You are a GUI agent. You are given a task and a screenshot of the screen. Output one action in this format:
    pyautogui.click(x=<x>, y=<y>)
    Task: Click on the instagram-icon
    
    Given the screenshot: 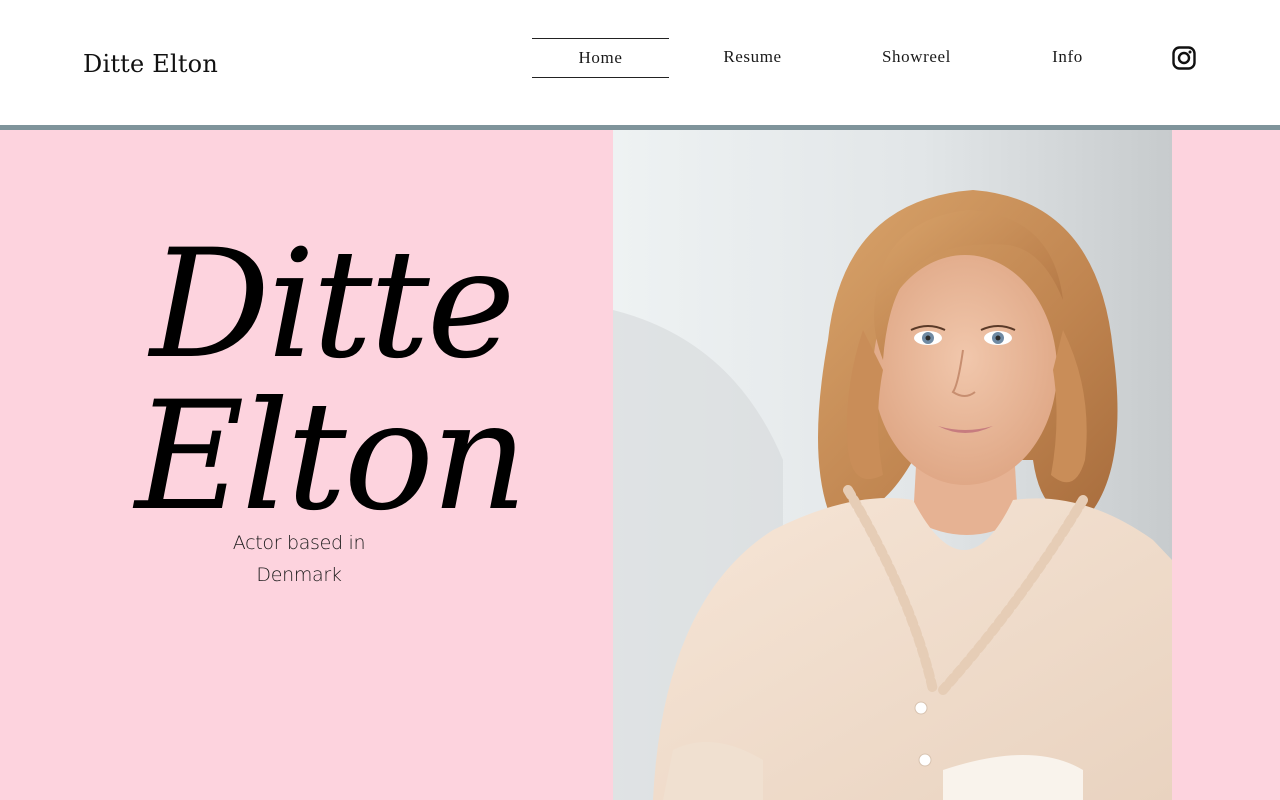 What is the action you would take?
    pyautogui.click(x=1184, y=58)
    